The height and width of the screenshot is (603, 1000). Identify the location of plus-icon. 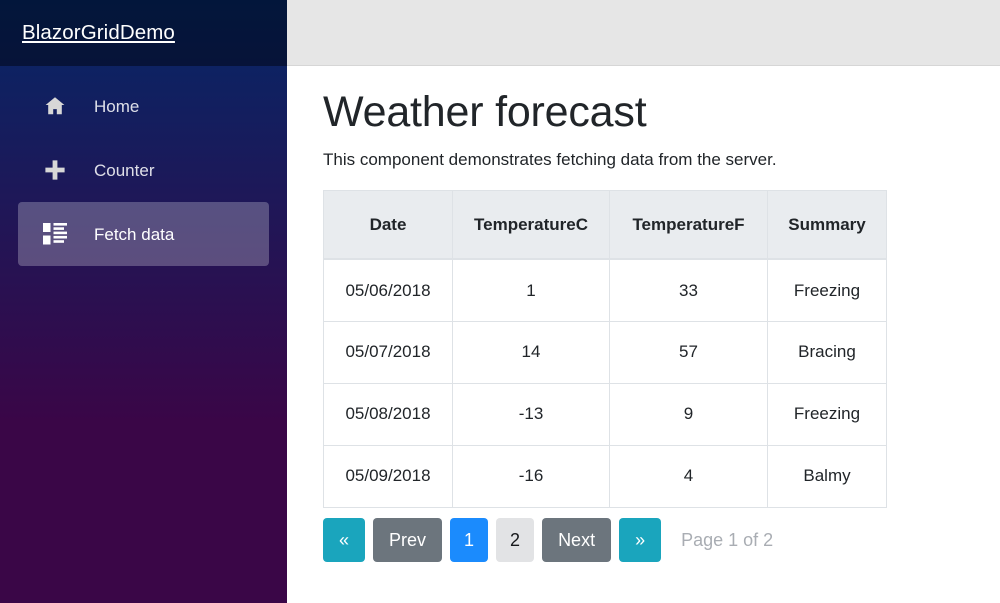
(55, 170).